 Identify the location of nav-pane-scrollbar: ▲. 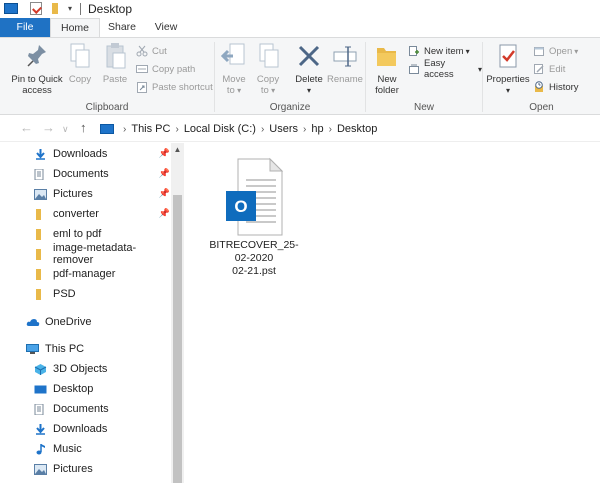
(177, 313).